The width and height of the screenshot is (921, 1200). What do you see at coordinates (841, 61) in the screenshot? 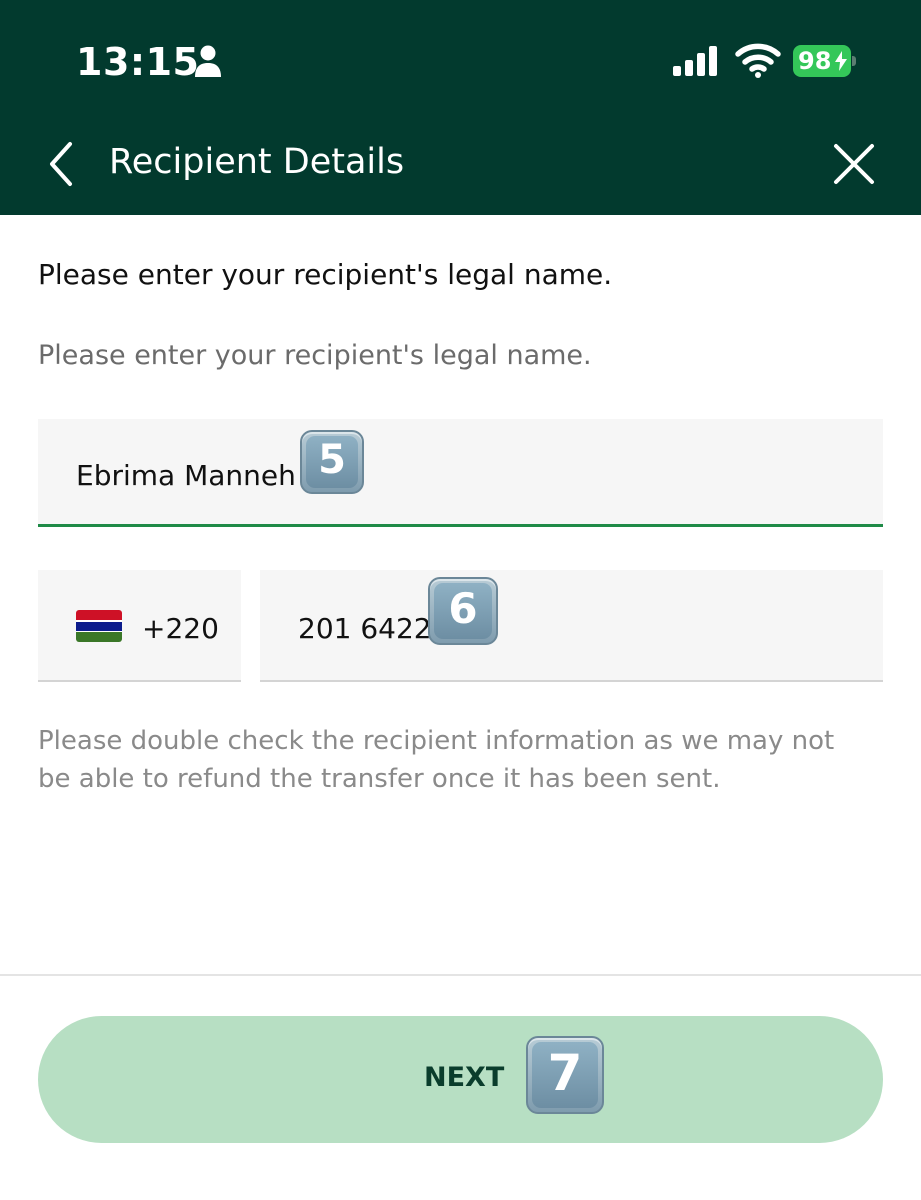
I see `charging-icon` at bounding box center [841, 61].